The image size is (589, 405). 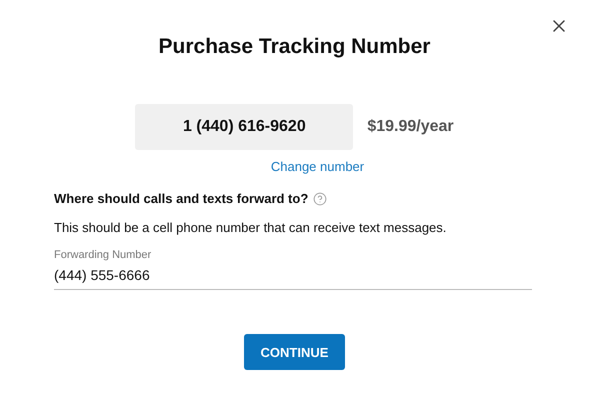 I want to click on forward-question: Where should calls and texts forward to?, so click(x=181, y=198).